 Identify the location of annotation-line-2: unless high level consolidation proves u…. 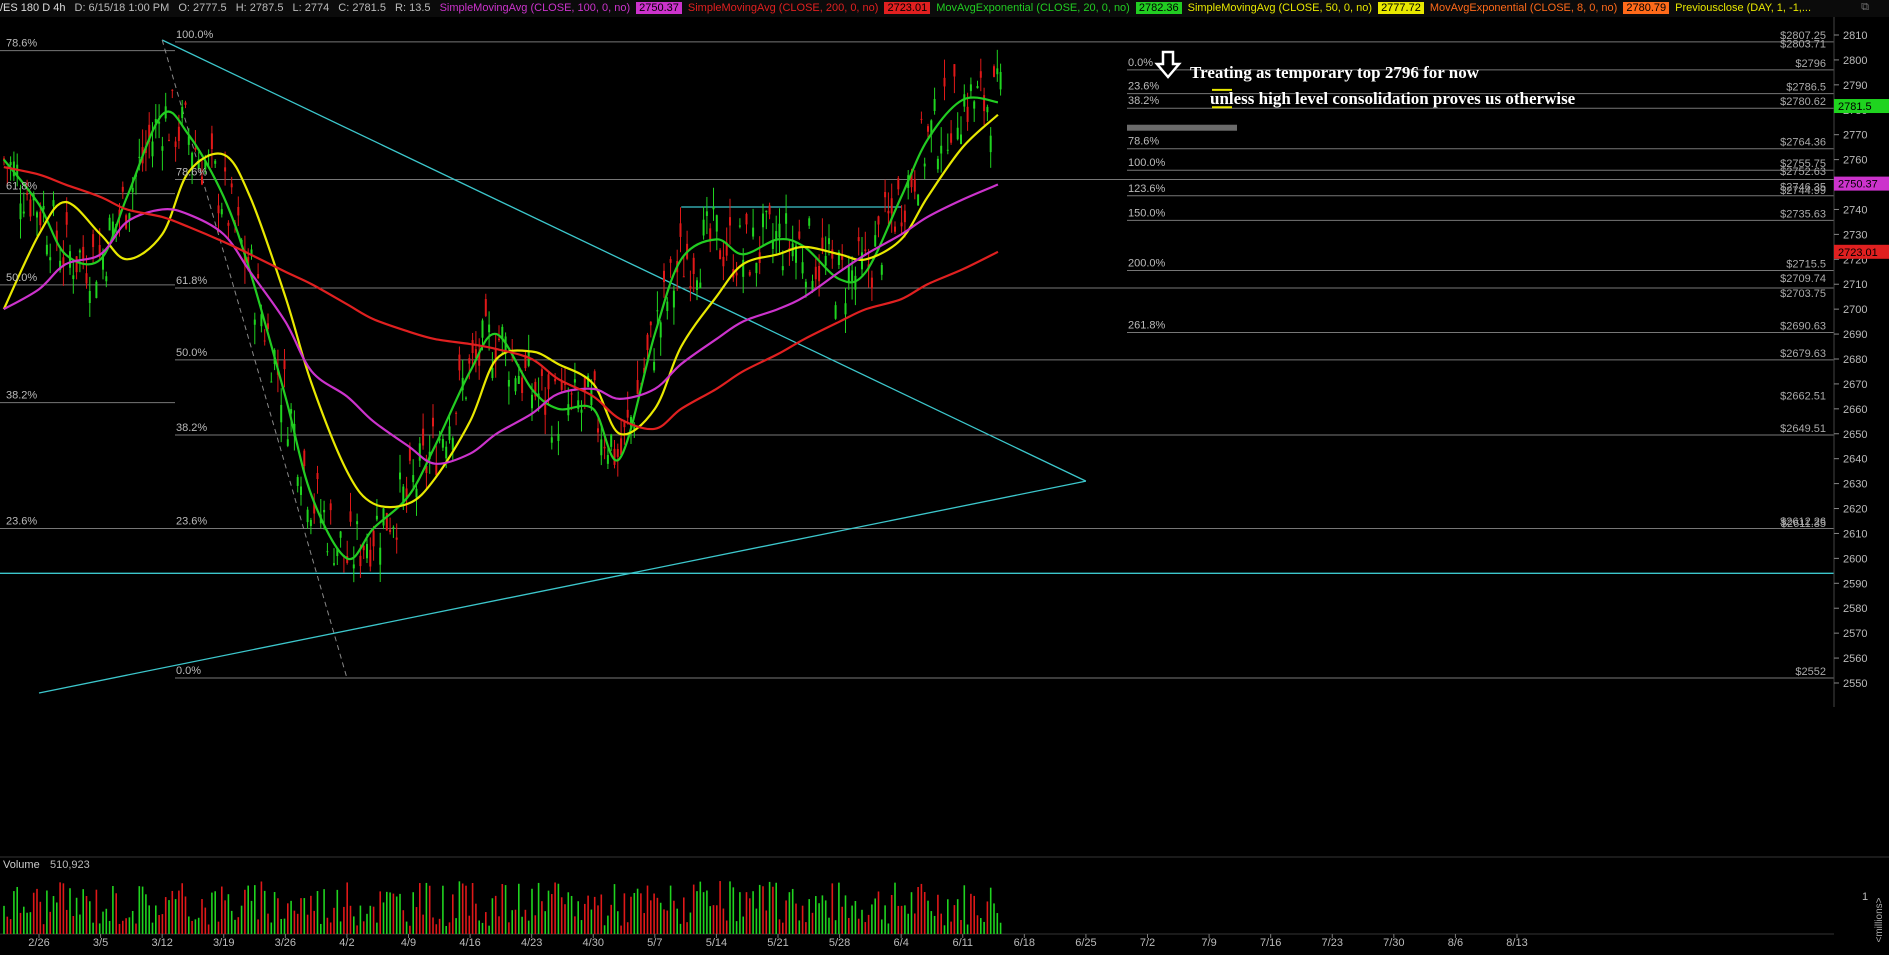
(1393, 98).